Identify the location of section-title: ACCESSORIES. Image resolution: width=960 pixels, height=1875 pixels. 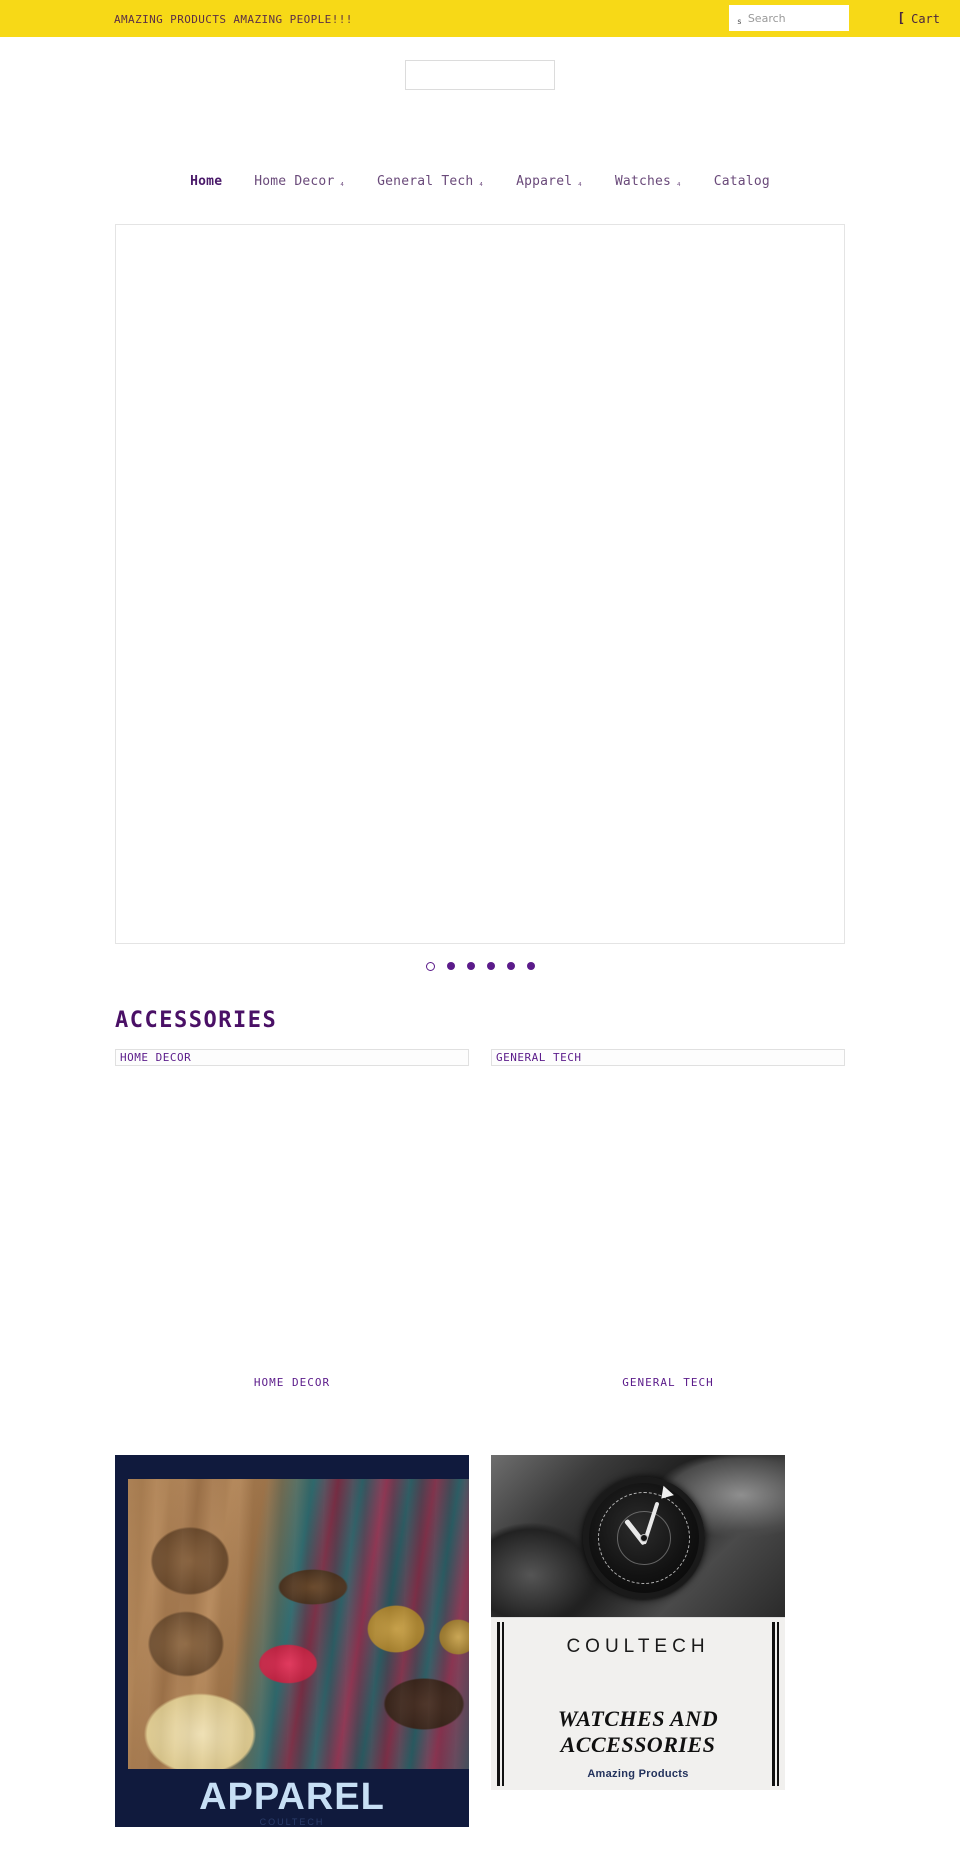
(196, 1020).